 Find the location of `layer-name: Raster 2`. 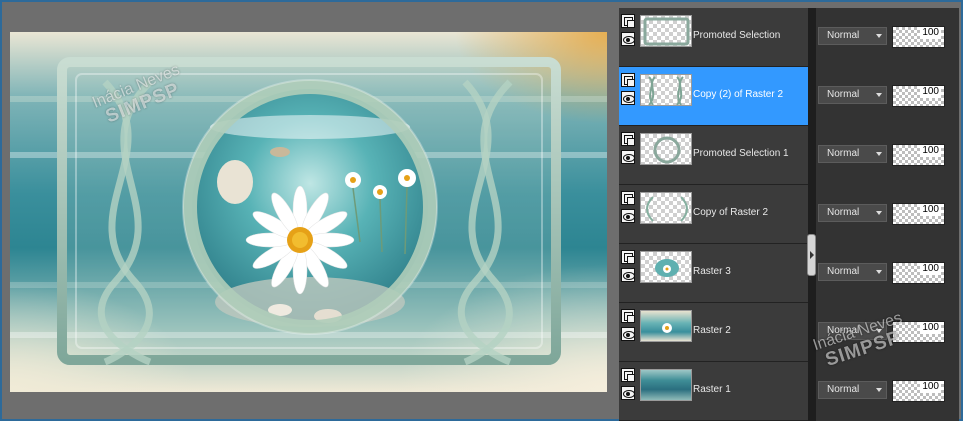

layer-name: Raster 2 is located at coordinates (712, 330).